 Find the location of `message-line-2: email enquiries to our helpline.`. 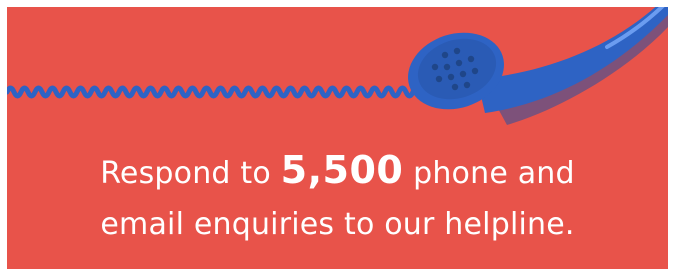

message-line-2: email enquiries to our helpline. is located at coordinates (337, 224).